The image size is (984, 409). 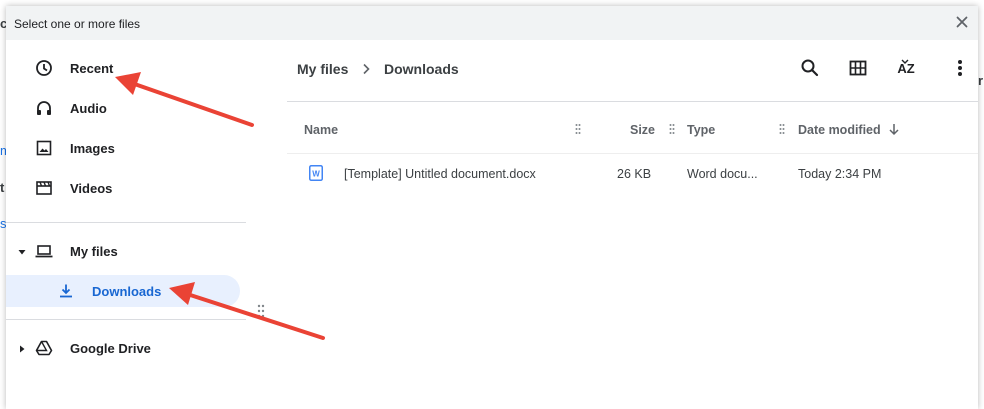 I want to click on image-icon, so click(x=44, y=148).